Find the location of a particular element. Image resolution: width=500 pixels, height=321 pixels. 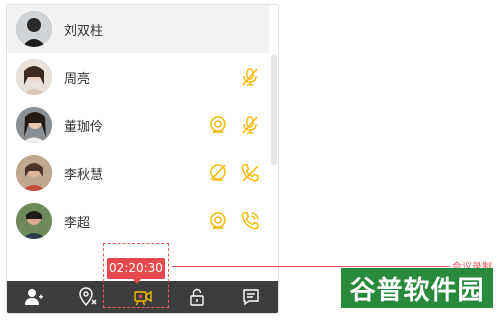

chat-button is located at coordinates (251, 297).